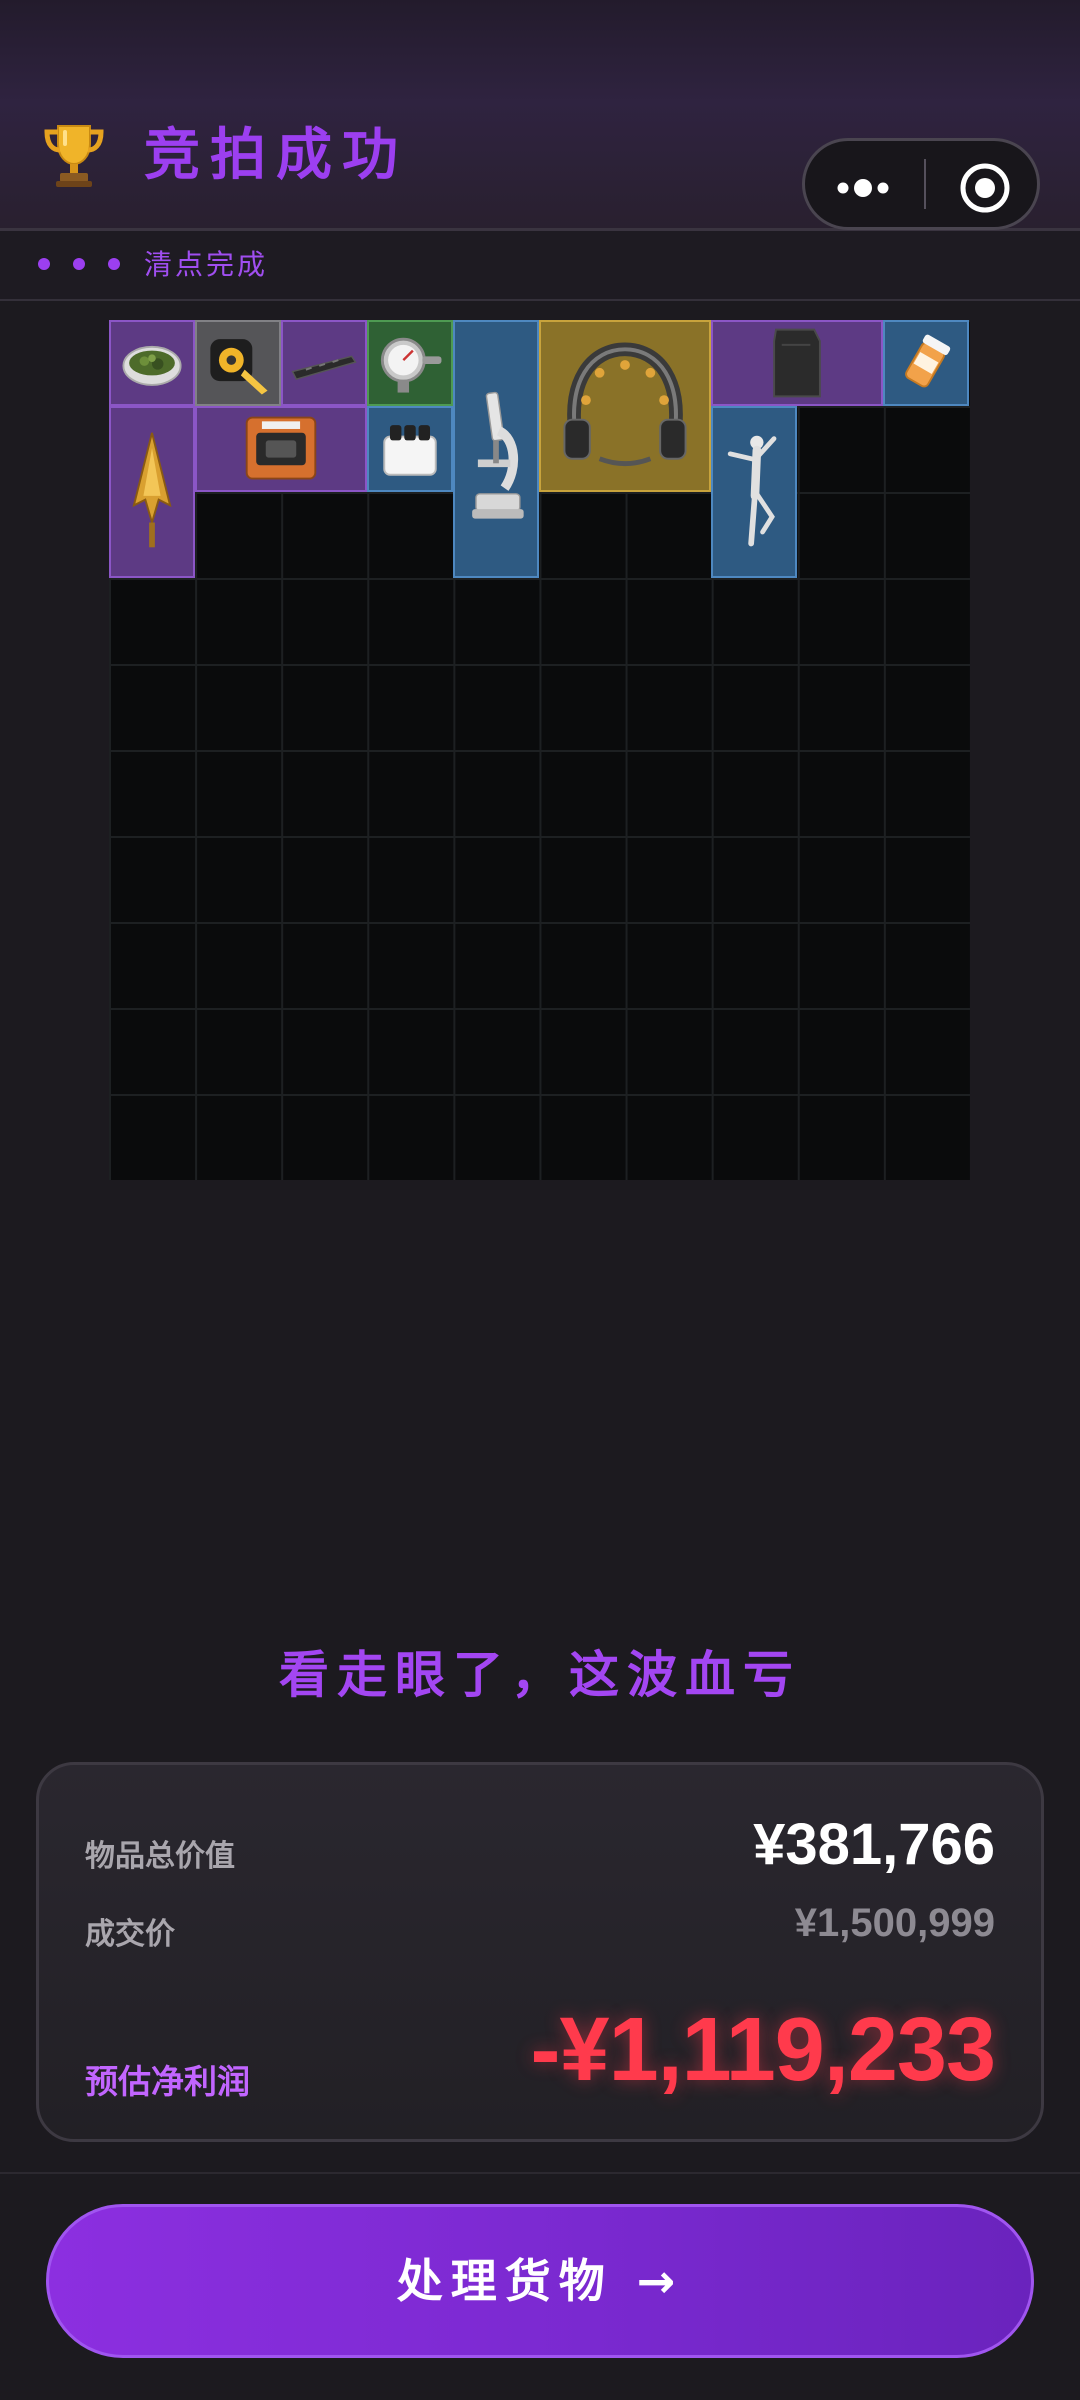 The width and height of the screenshot is (1080, 2400). I want to click on armor-plate-icon, so click(797, 363).